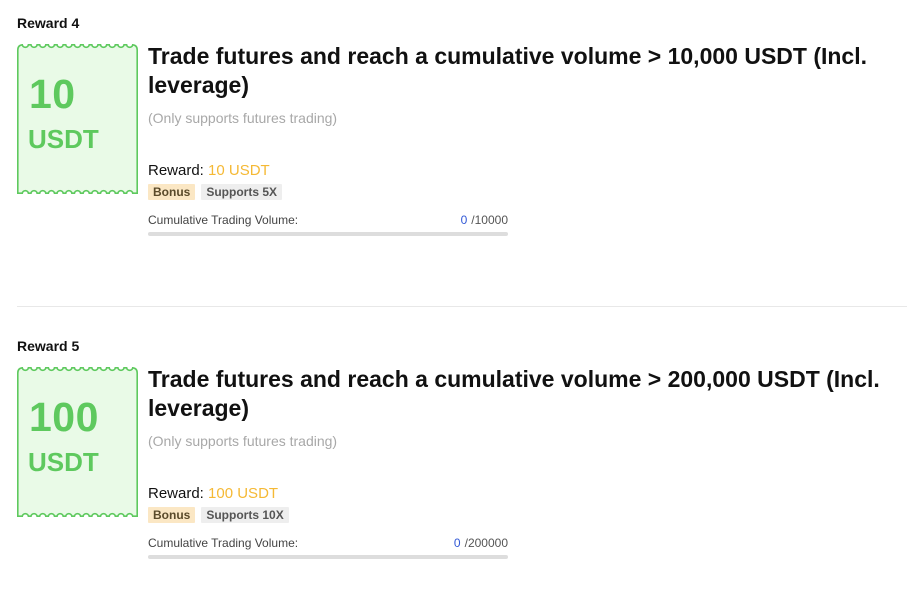  What do you see at coordinates (462, 306) in the screenshot?
I see `section-divider` at bounding box center [462, 306].